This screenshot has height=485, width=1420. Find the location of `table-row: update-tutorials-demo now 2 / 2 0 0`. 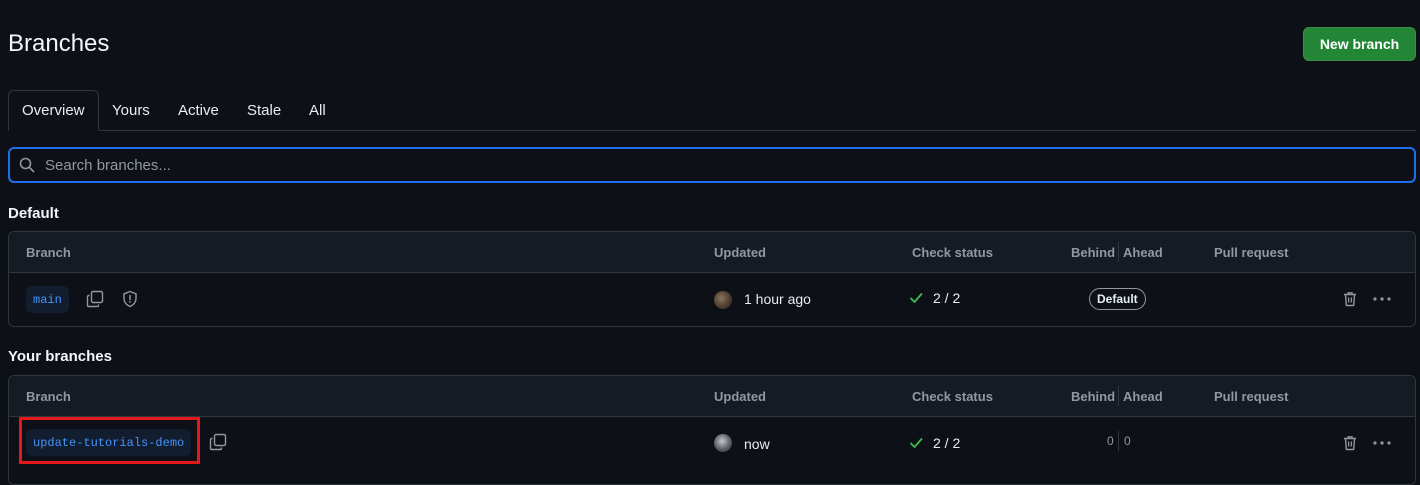

table-row: update-tutorials-demo now 2 / 2 0 0 is located at coordinates (712, 443).